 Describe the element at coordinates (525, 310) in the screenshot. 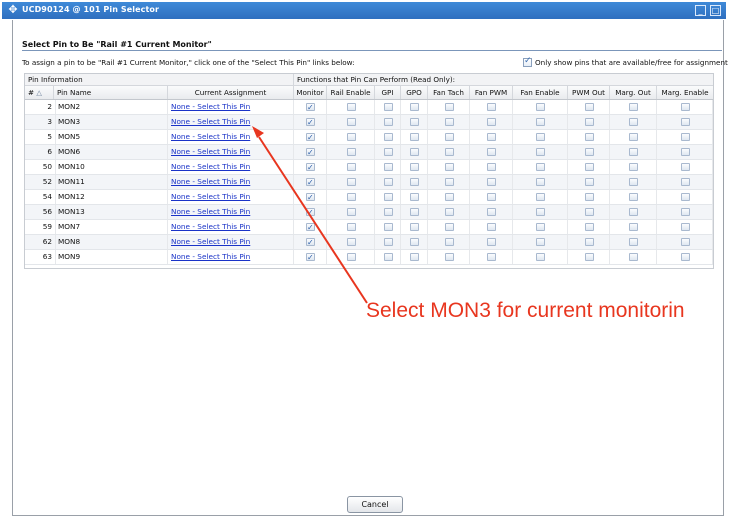

I see `annotation-text: Select MON3 for current monitorin` at that location.